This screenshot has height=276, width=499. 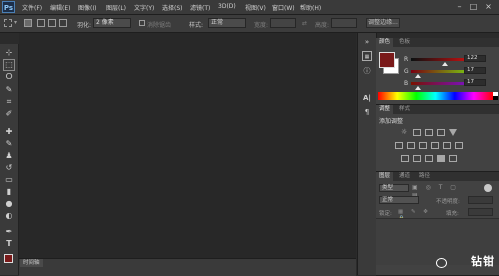 I want to click on menu-view: 视图(V), so click(x=255, y=7).